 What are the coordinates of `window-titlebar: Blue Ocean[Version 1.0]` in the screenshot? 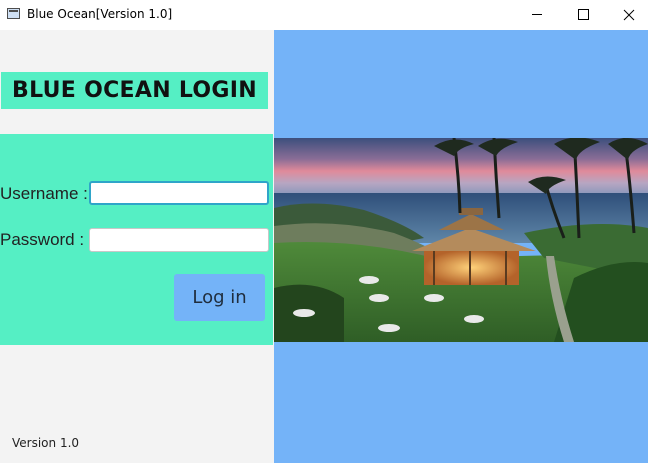 It's located at (324, 15).